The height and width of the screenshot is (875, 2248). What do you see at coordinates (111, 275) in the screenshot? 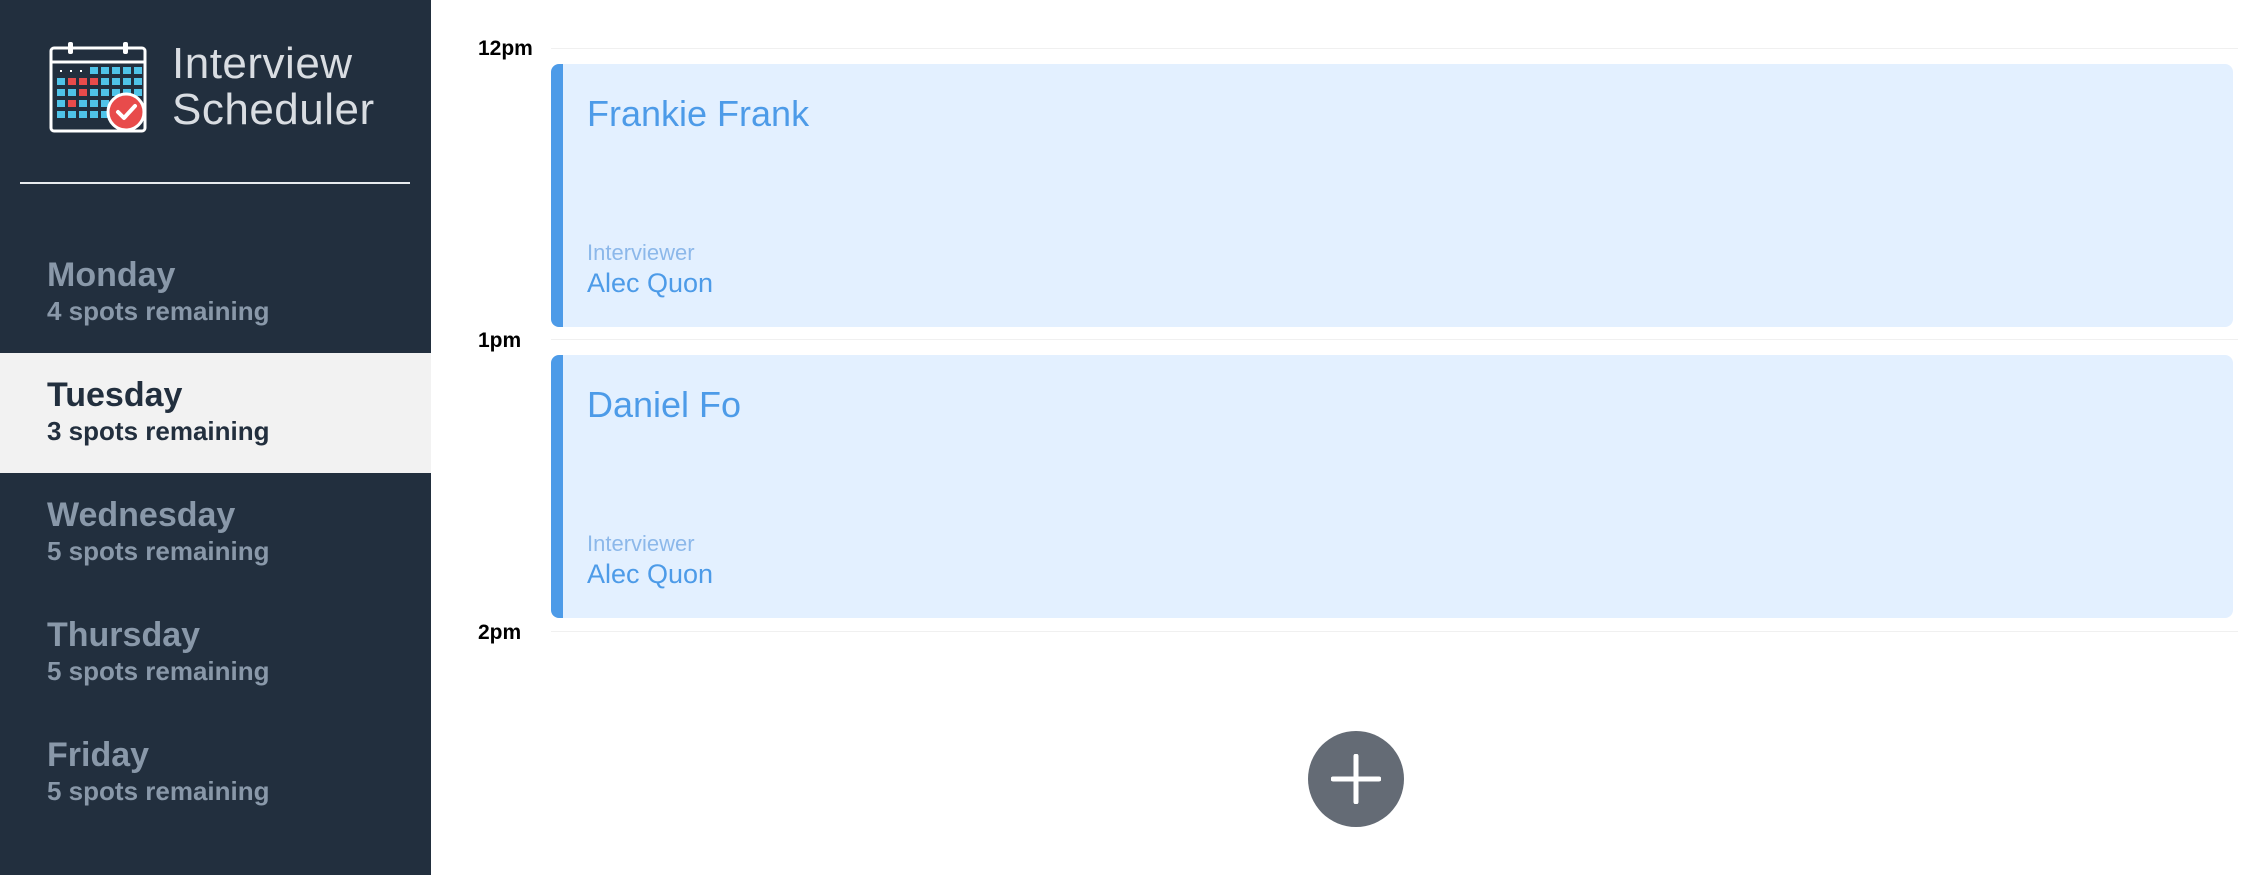
I see `day-name: Monday` at bounding box center [111, 275].